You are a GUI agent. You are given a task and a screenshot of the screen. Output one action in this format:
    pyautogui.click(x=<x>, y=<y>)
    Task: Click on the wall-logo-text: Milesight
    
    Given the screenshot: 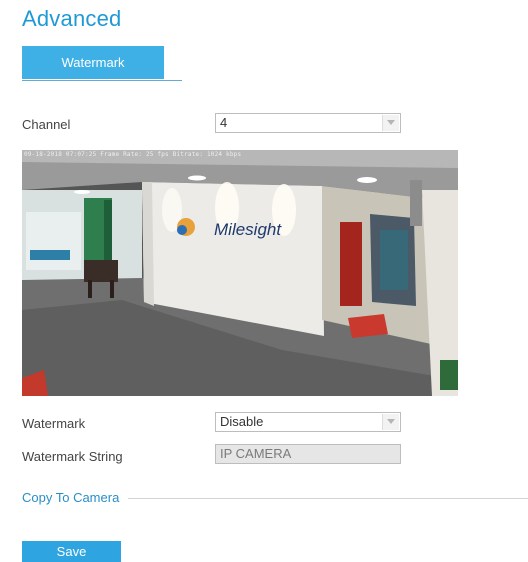 What is the action you would take?
    pyautogui.click(x=248, y=229)
    